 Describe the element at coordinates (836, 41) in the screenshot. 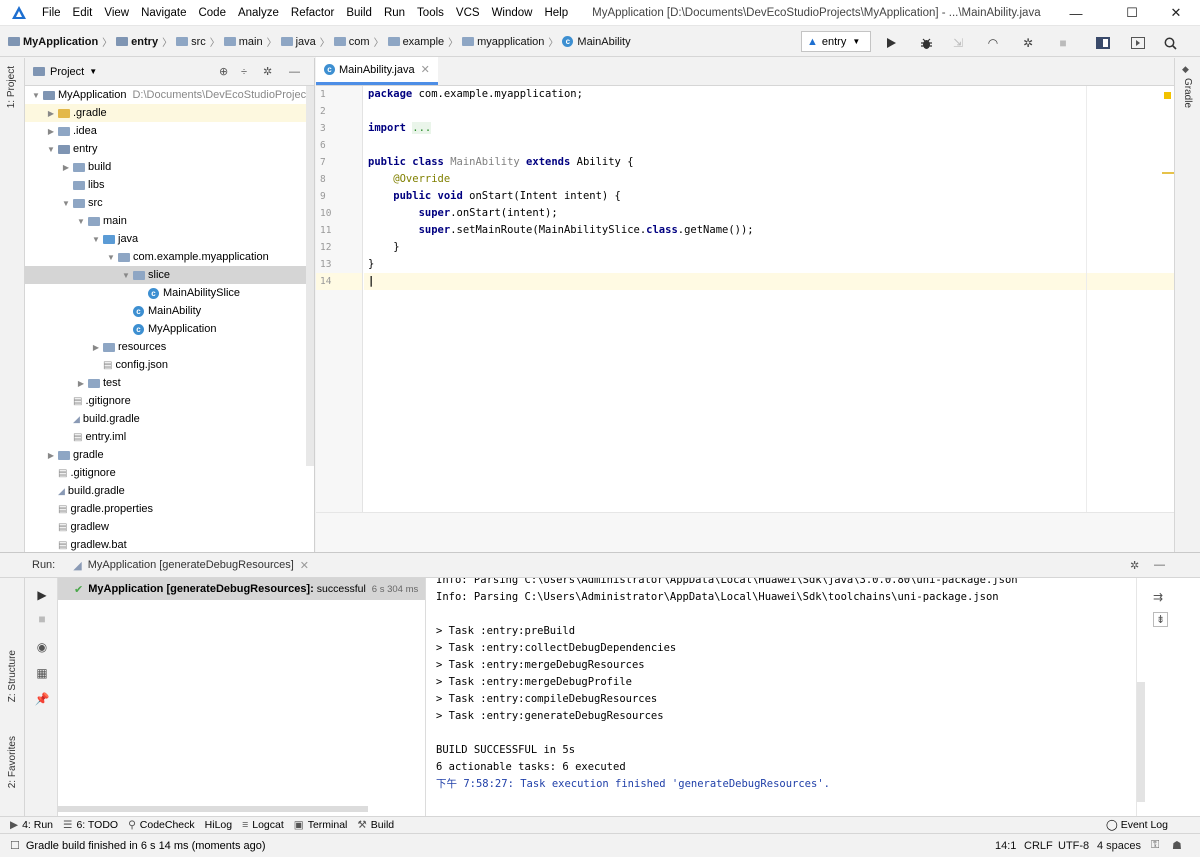

I see `run-config-selector: ▲ entry ▼` at that location.